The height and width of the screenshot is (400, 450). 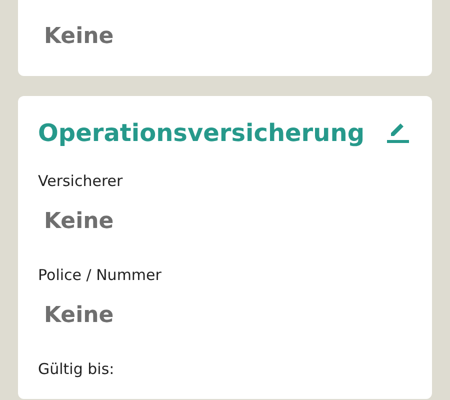 What do you see at coordinates (201, 133) in the screenshot?
I see `card-title: Operationsversicherung` at bounding box center [201, 133].